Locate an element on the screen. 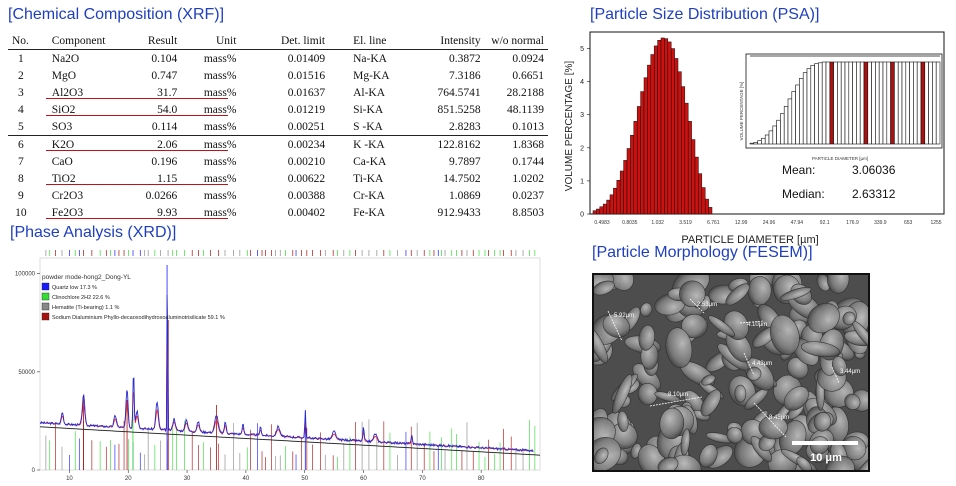  legend-swatch is located at coordinates (45, 286).